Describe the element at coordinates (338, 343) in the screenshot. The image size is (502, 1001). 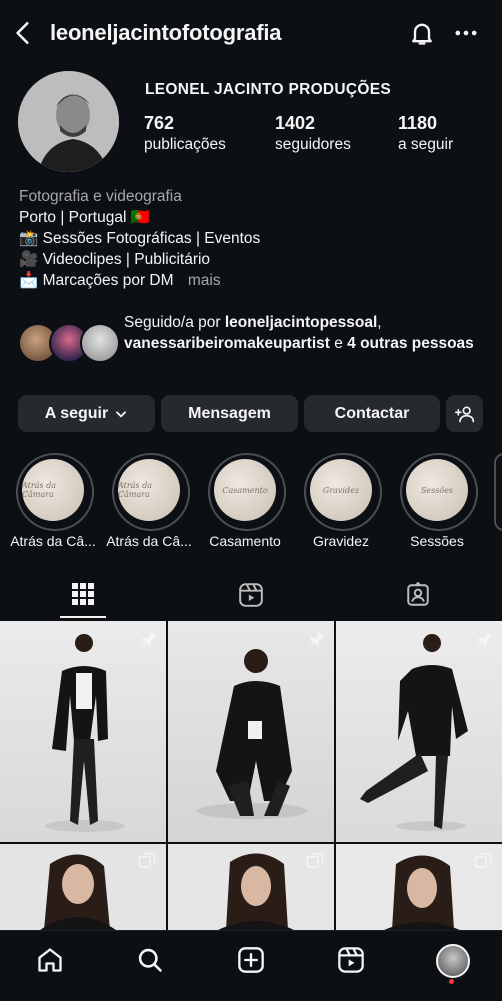
I see `followed-by-conjunction: e` at that location.